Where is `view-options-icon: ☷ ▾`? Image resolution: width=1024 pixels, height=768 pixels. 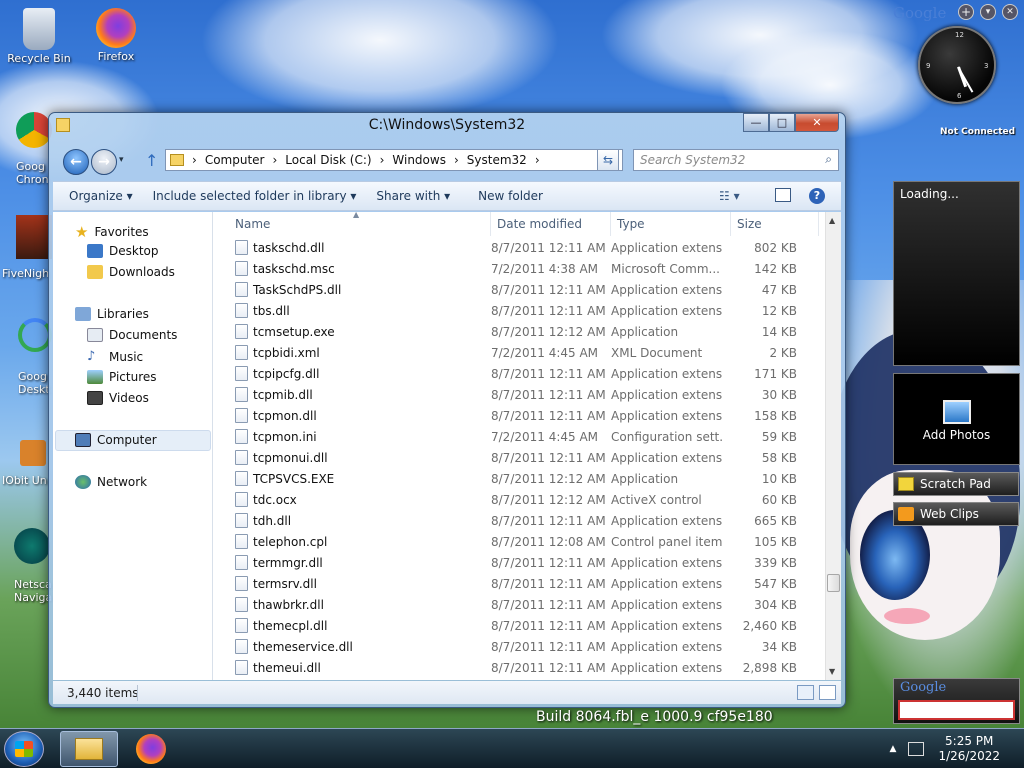 view-options-icon: ☷ ▾ is located at coordinates (729, 196).